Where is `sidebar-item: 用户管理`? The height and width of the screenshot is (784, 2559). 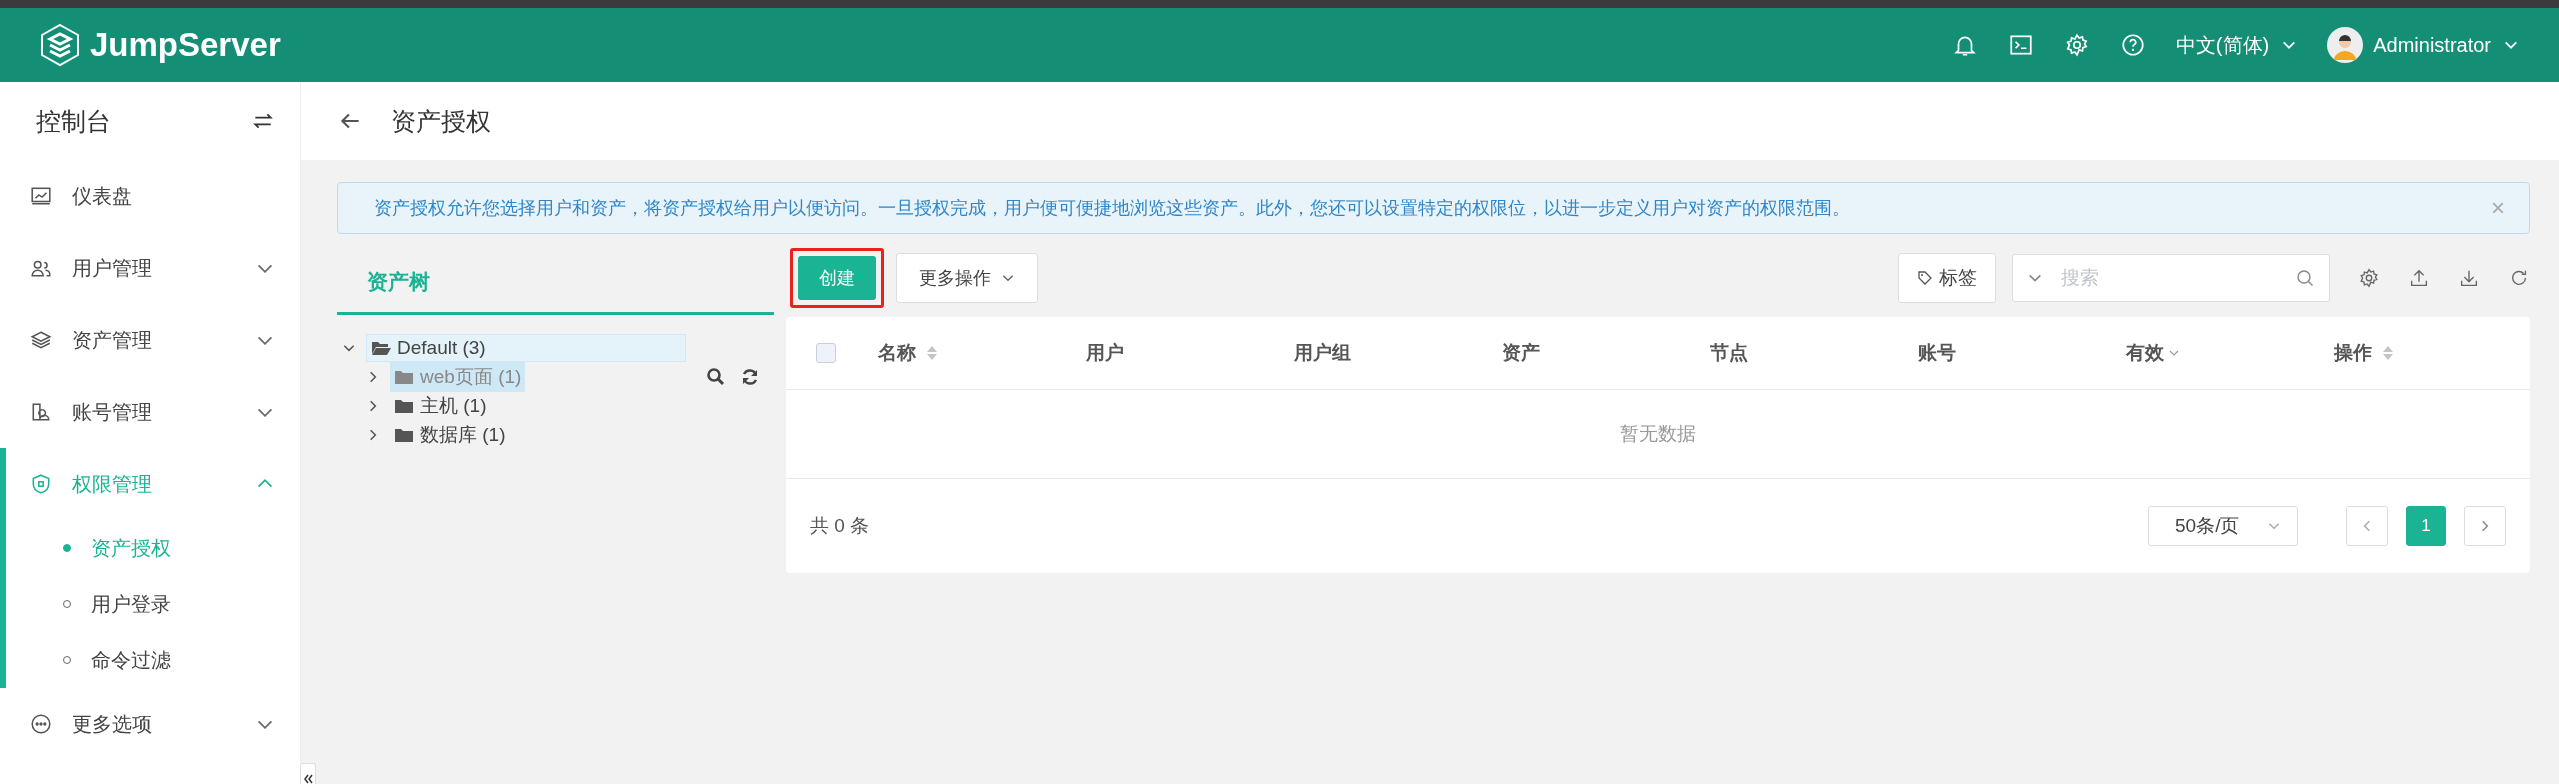 sidebar-item: 用户管理 is located at coordinates (153, 268).